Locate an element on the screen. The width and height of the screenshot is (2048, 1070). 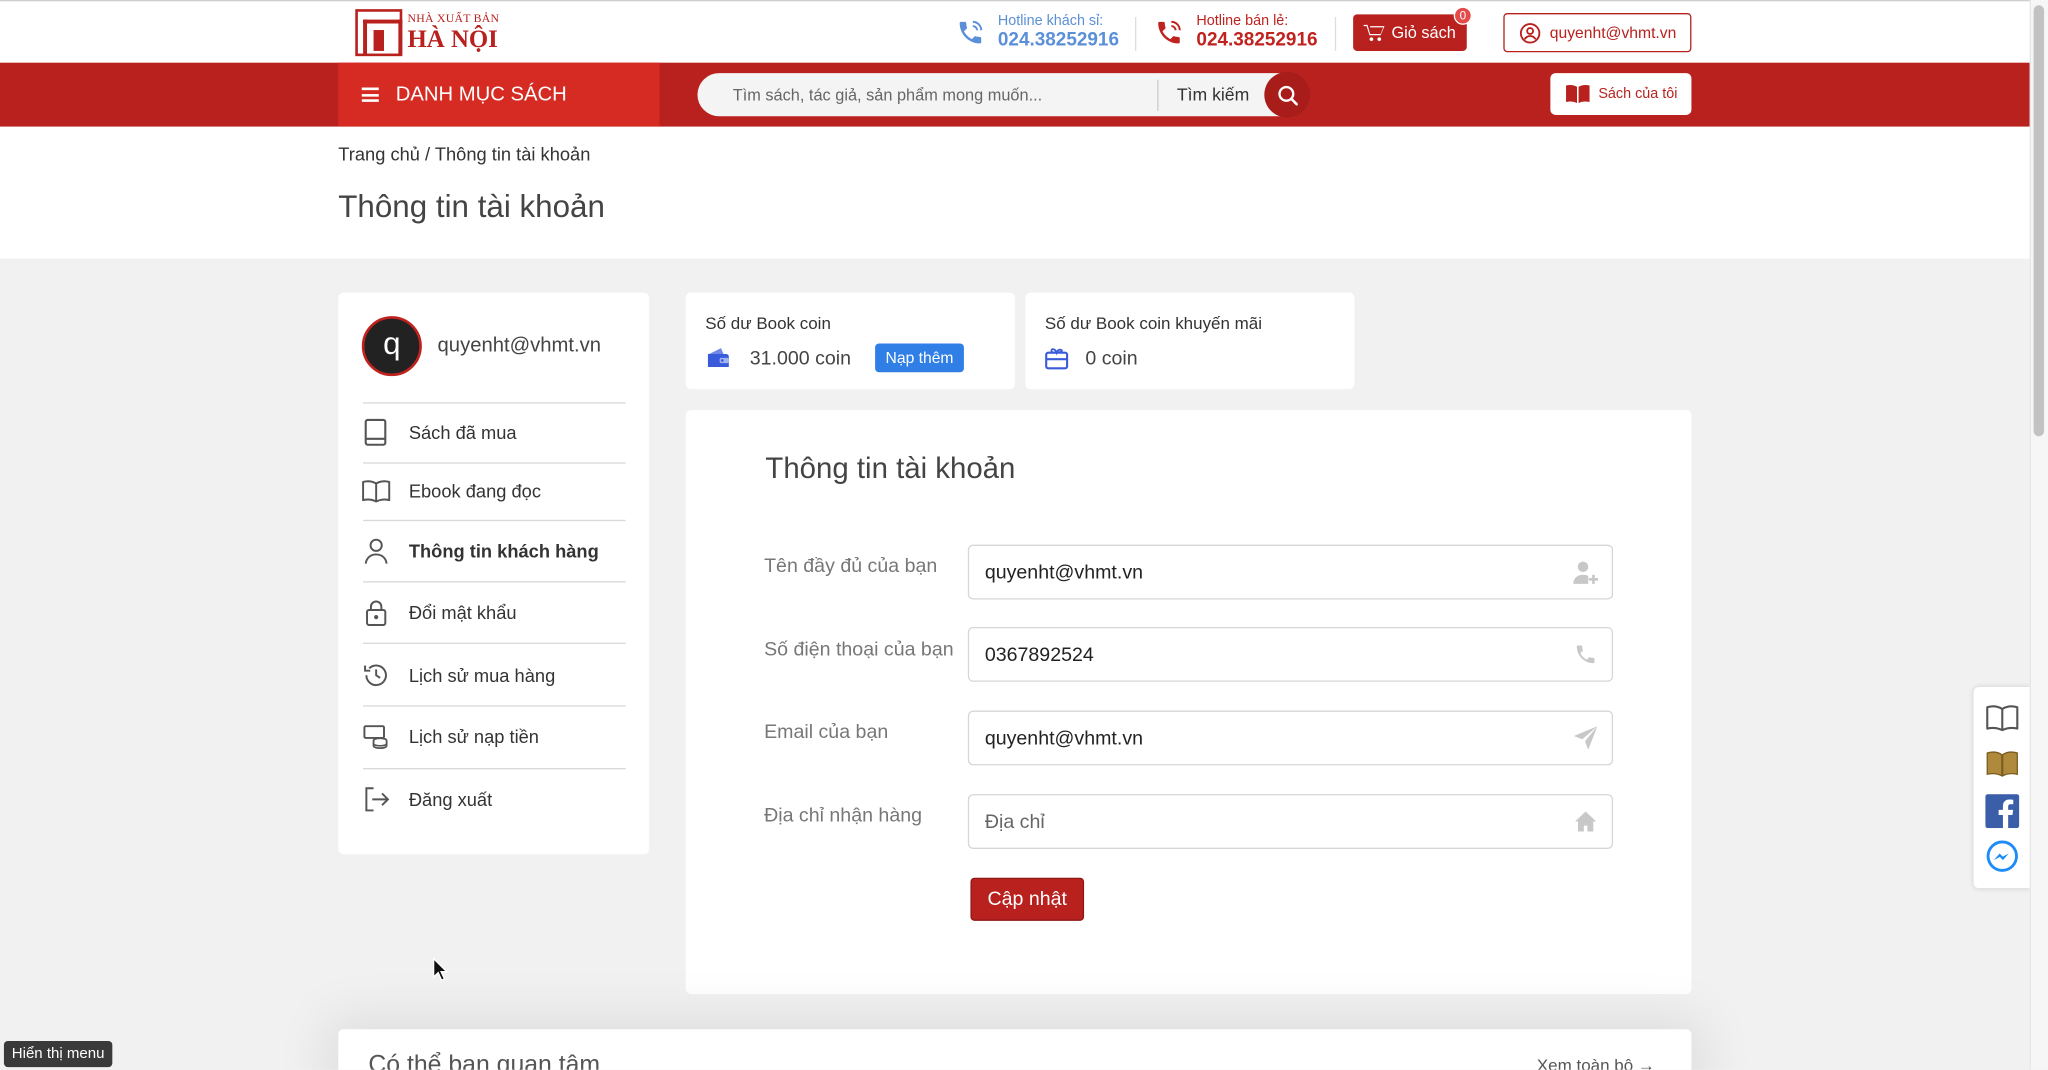
cart-button: Giỏ sách 0 is located at coordinates (1412, 28).